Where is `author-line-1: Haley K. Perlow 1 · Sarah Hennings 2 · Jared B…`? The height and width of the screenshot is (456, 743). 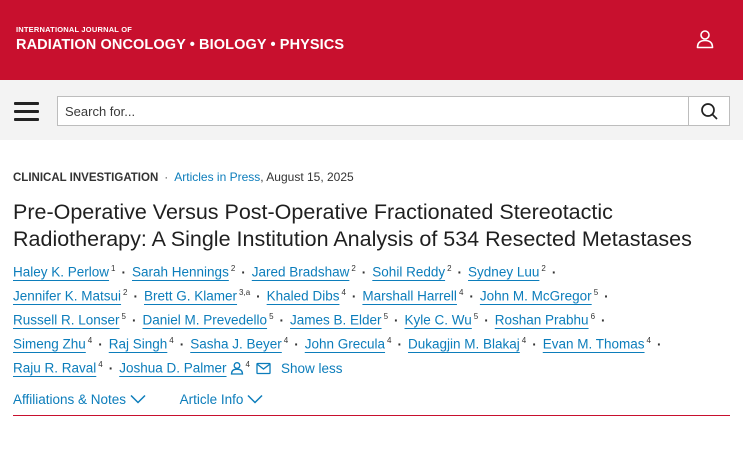
author-line-1: Haley K. Perlow 1 · Sarah Hennings 2 · Jared B… is located at coordinates (287, 272).